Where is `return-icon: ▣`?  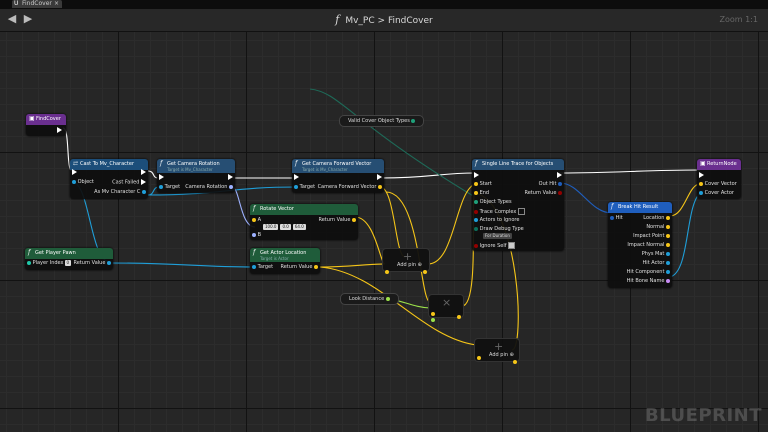 return-icon: ▣ is located at coordinates (703, 163).